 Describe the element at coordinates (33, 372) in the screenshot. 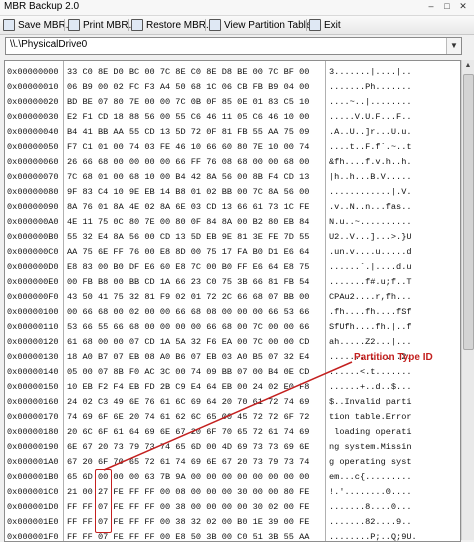

I see `offset-cell: 0x00000140` at that location.